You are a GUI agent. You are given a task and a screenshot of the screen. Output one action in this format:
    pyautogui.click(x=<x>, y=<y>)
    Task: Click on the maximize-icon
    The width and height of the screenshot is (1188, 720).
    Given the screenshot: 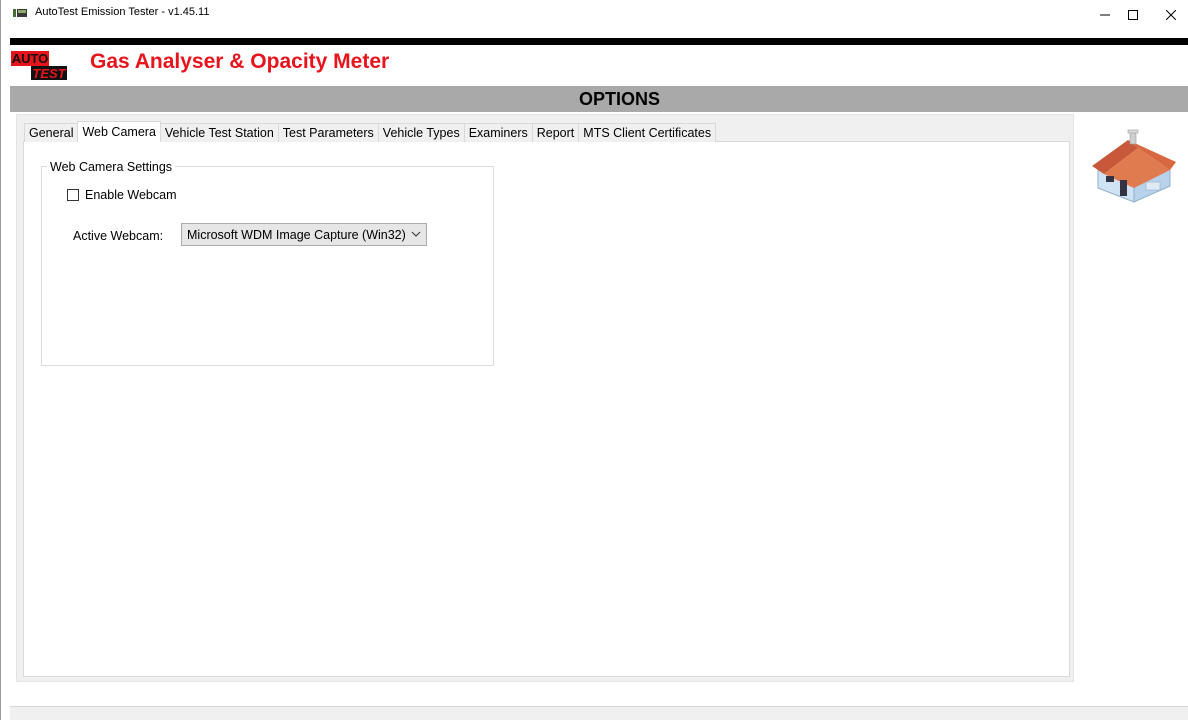 What is the action you would take?
    pyautogui.click(x=1133, y=15)
    